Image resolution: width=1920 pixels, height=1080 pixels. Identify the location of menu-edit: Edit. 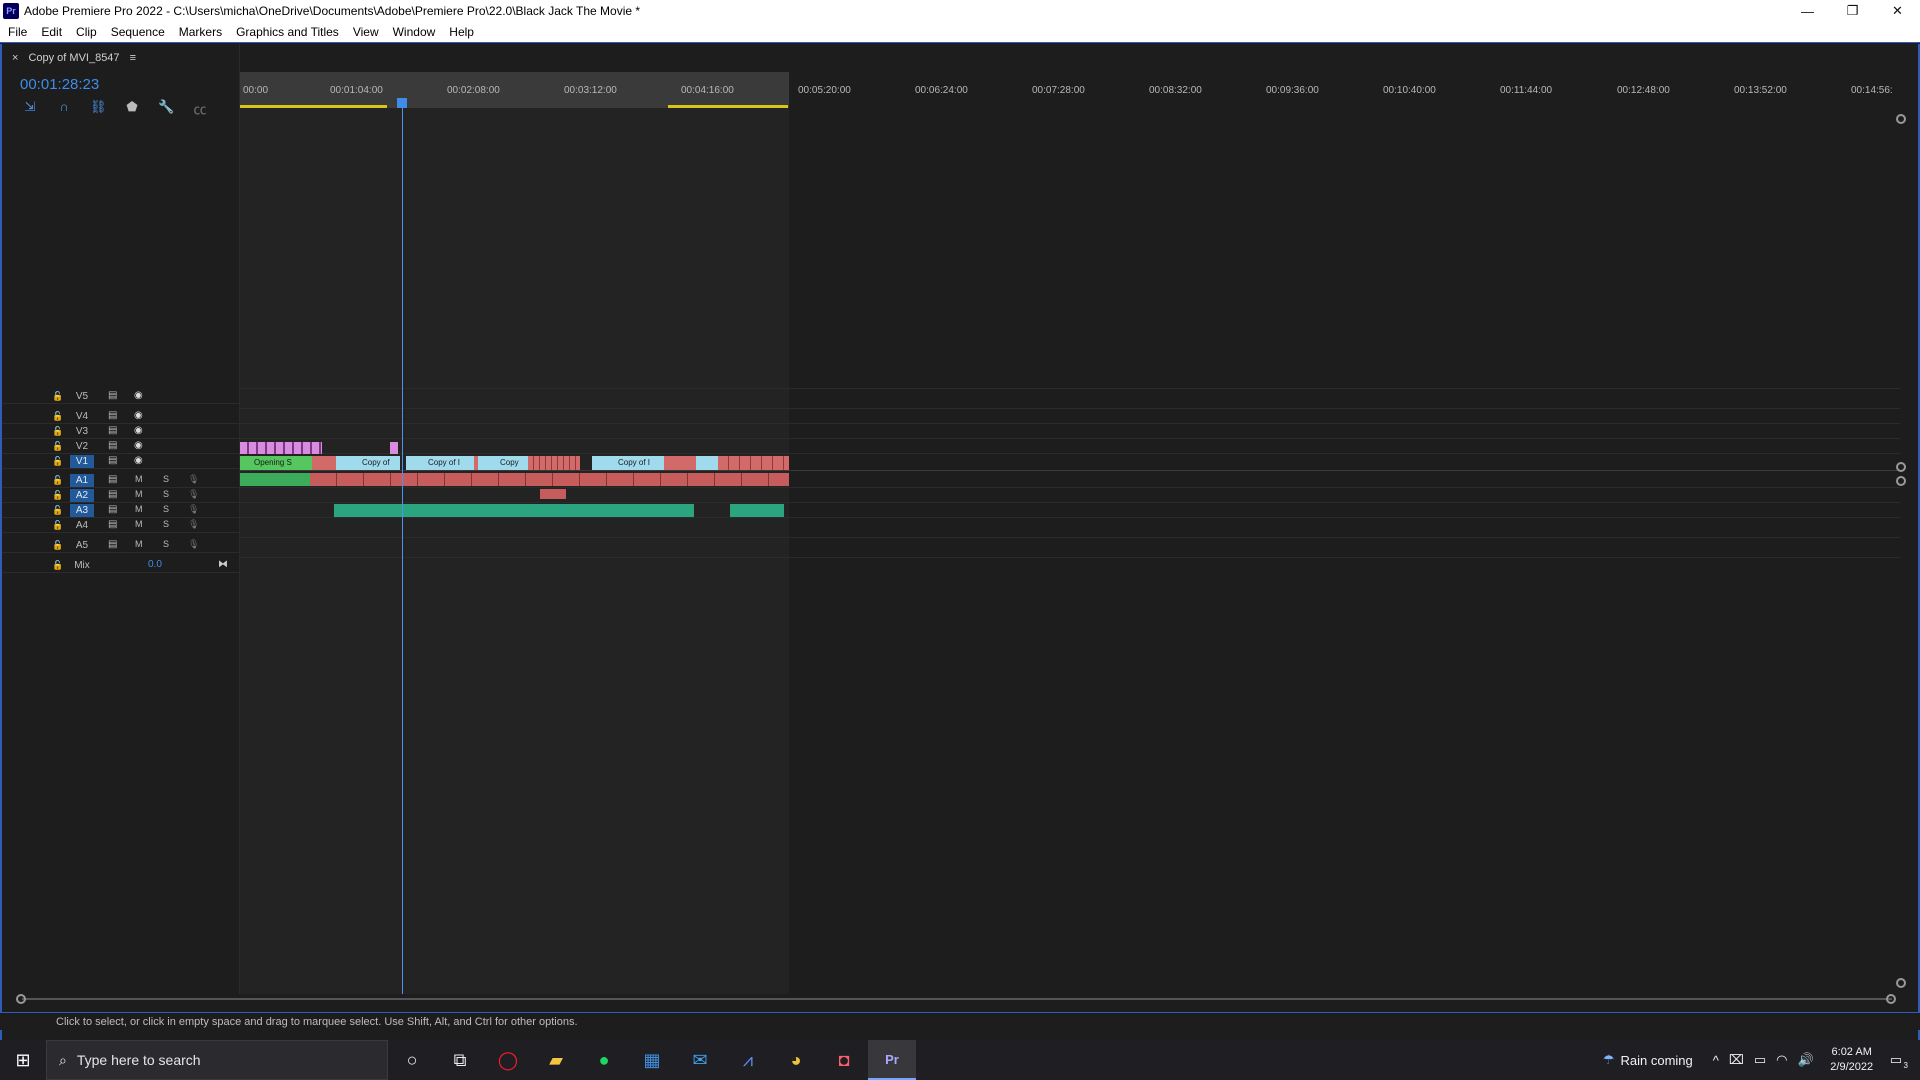
(51, 32).